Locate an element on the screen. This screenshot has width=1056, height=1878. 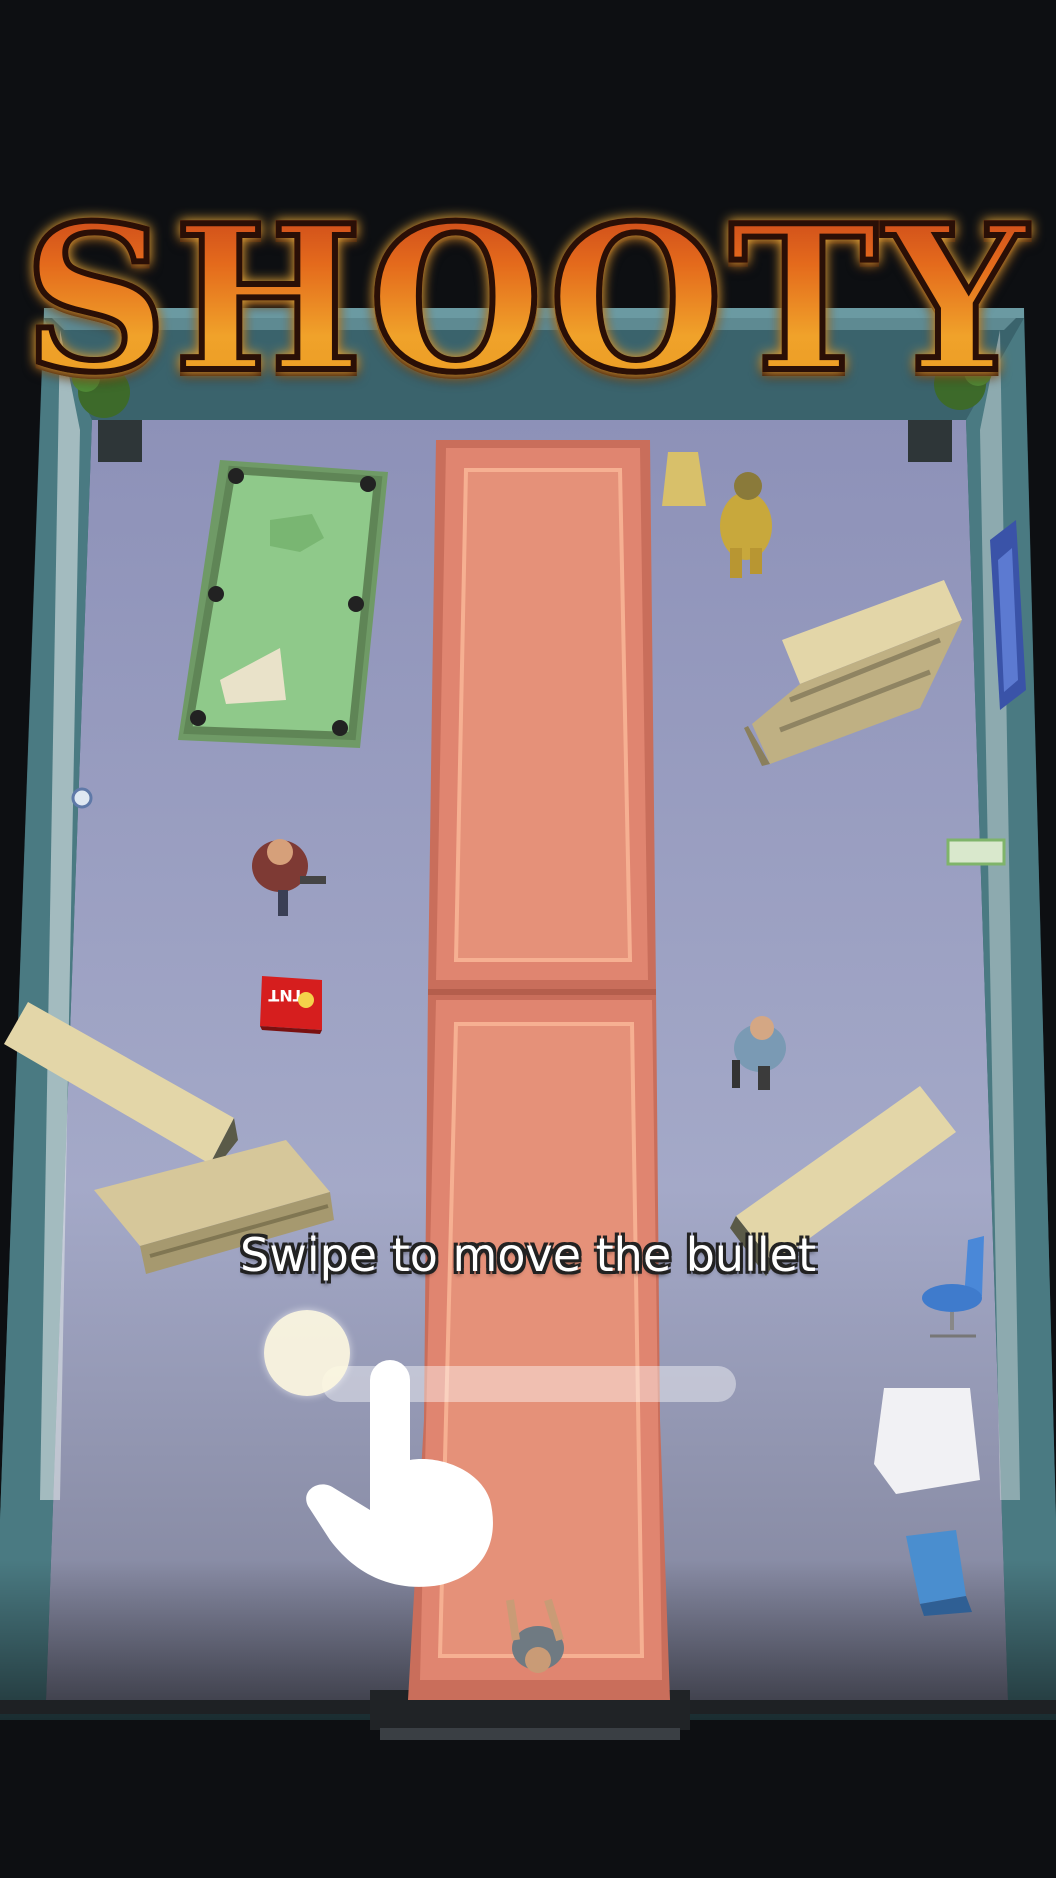
cup is located at coordinates (82, 798).